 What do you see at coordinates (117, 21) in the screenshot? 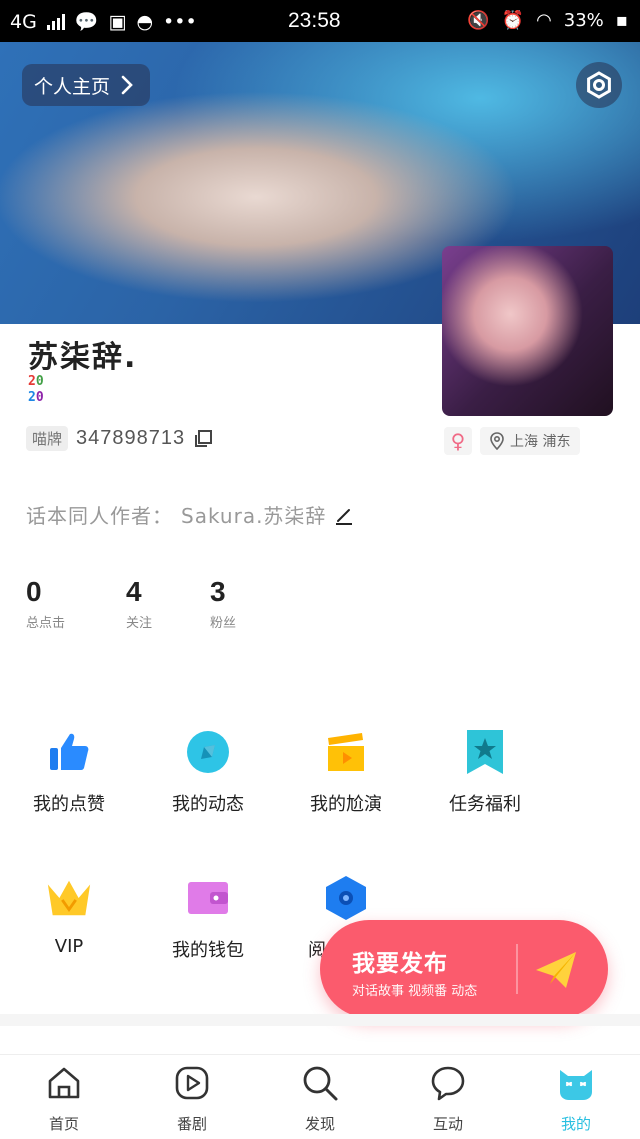
I see `sim-icon: ▣` at bounding box center [117, 21].